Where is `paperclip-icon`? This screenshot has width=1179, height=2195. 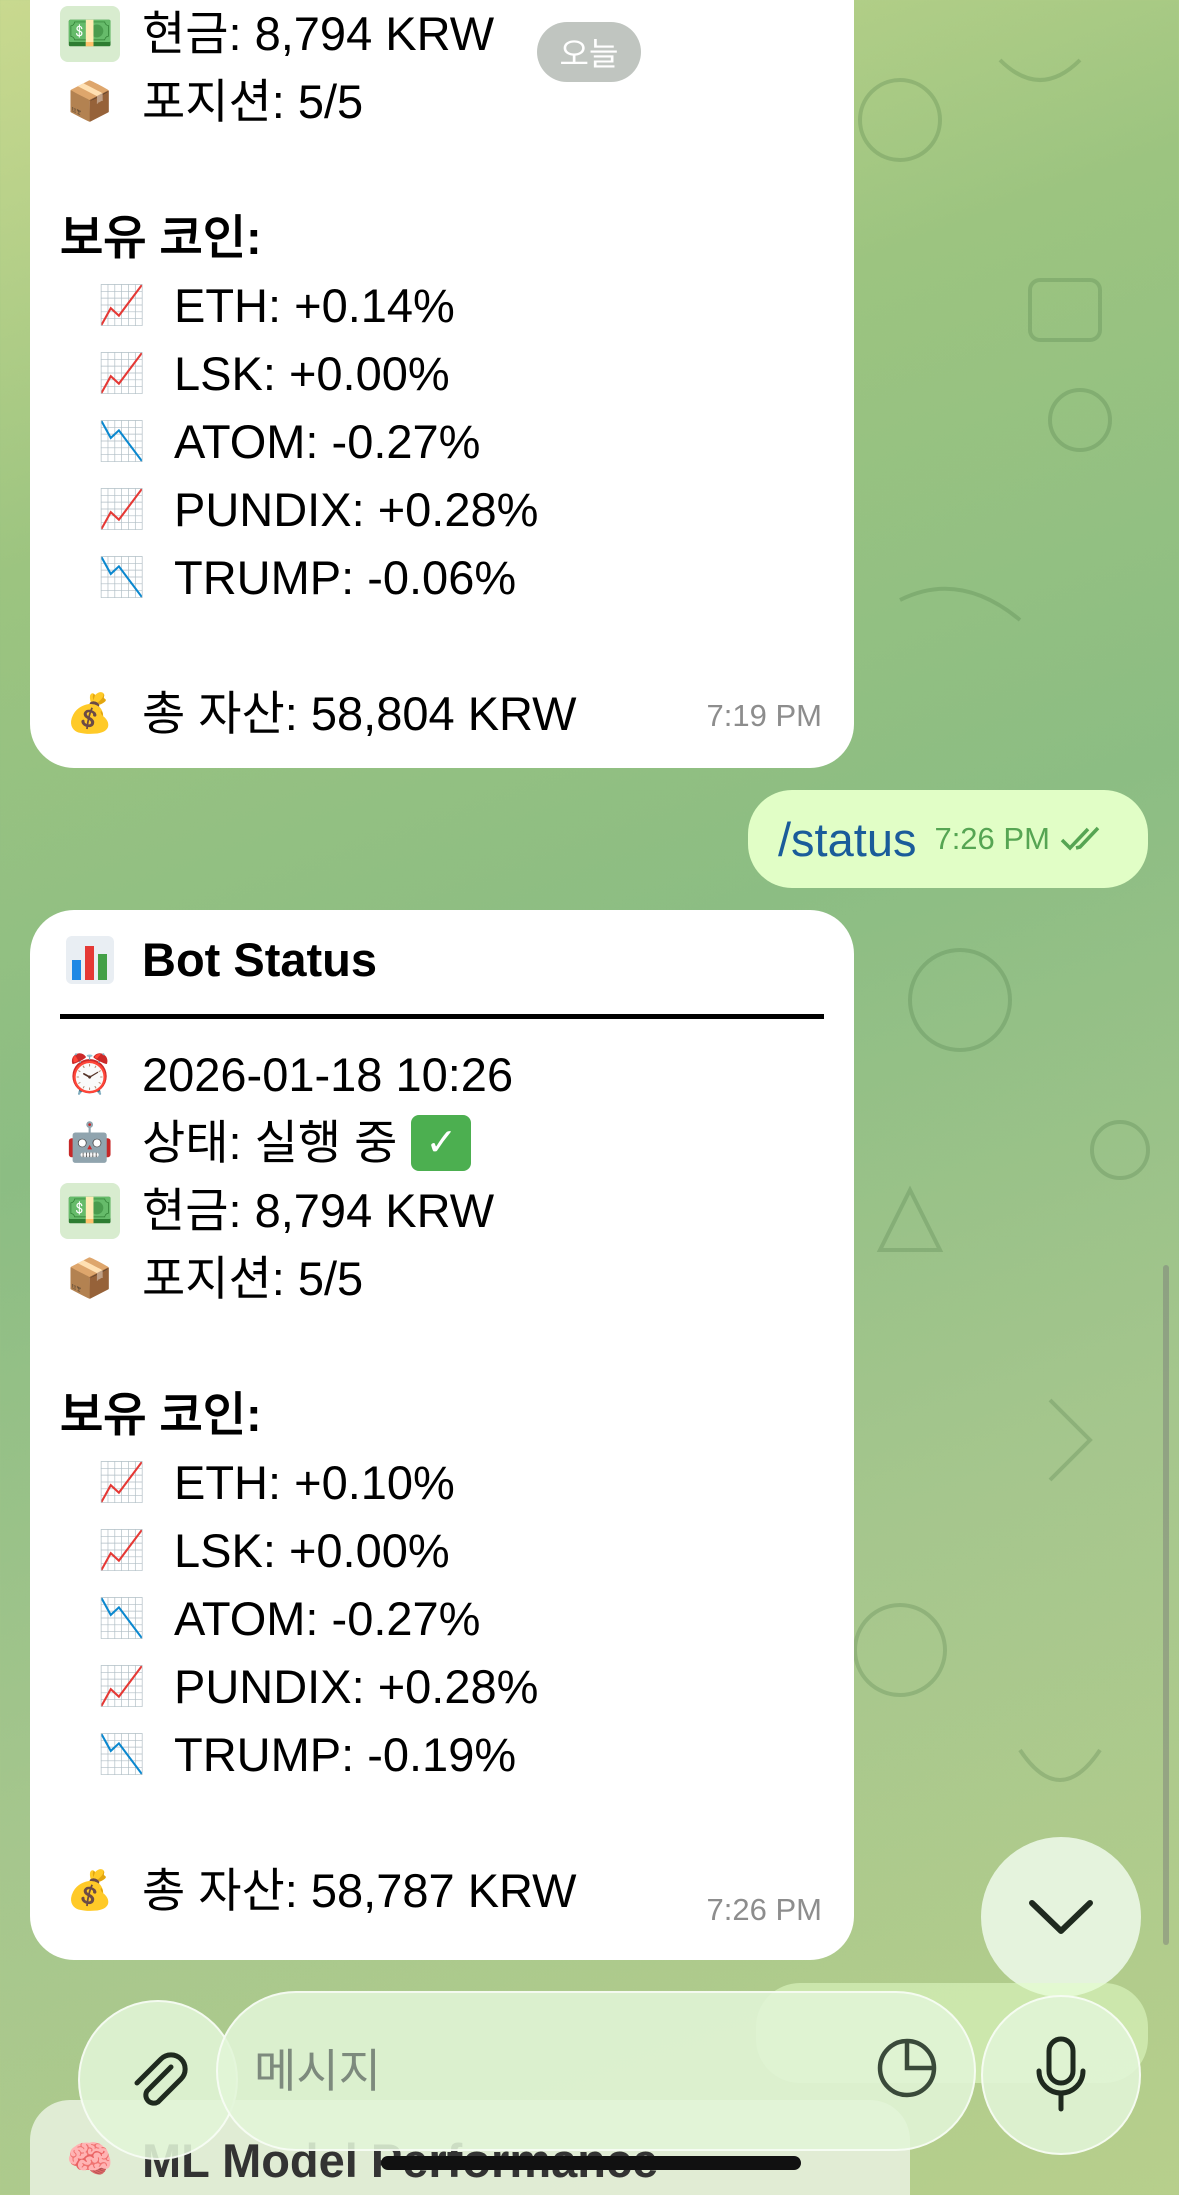 paperclip-icon is located at coordinates (161, 2079).